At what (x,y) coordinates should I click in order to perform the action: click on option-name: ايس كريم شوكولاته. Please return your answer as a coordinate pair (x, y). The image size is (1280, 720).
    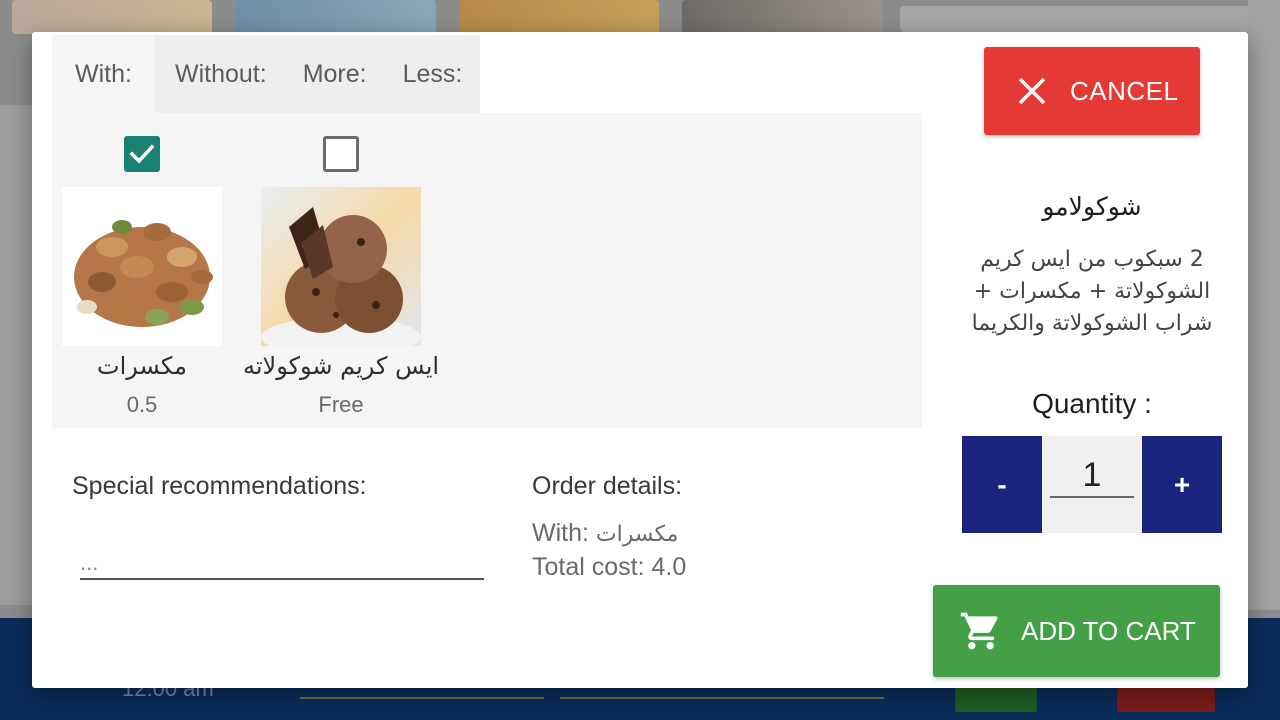
    Looking at the image, I should click on (341, 366).